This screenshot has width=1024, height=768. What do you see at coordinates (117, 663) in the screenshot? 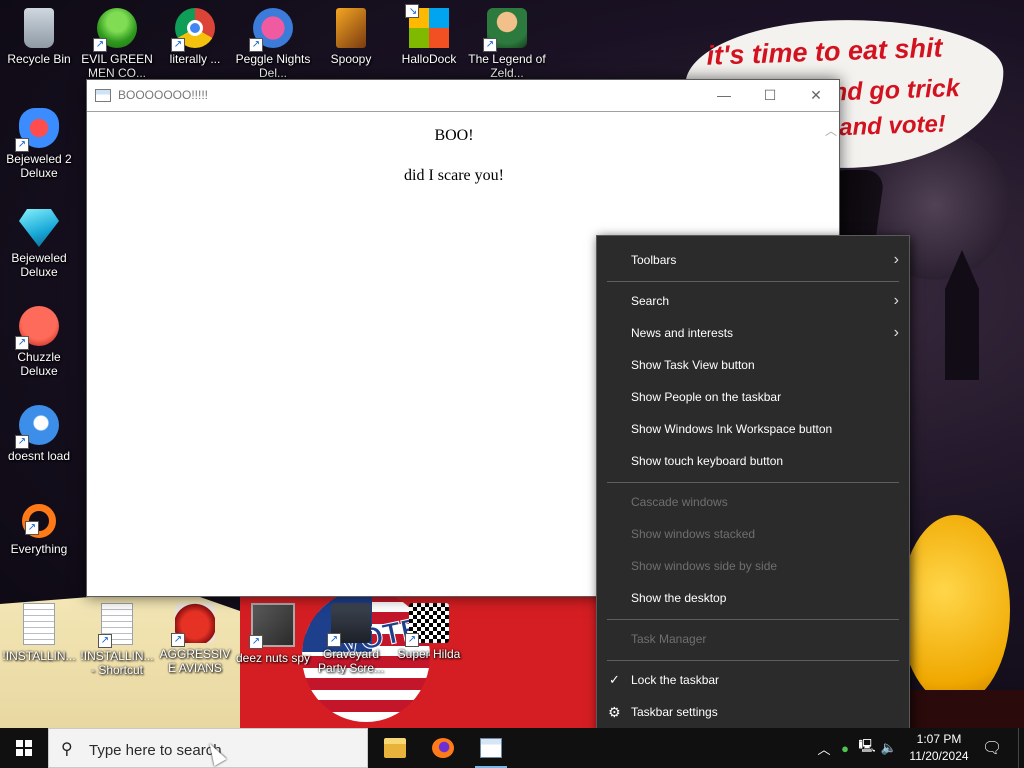
I see `desktop-icon-label: !INSTALLIN... - Shortcut` at bounding box center [117, 663].